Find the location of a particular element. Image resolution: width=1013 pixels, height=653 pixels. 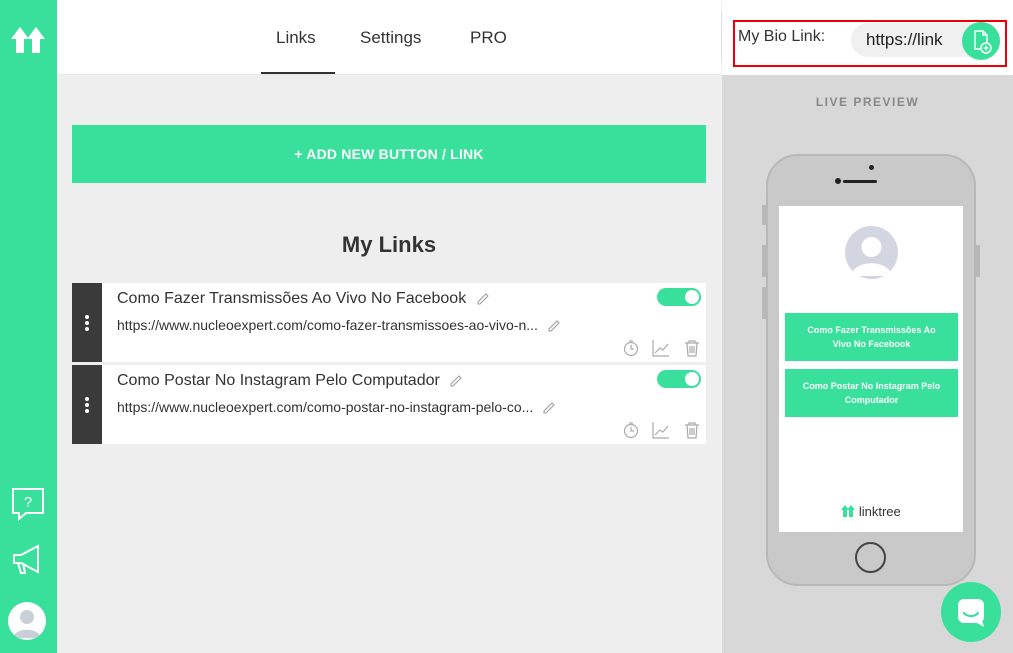

top-navigation: Links Settings PRO is located at coordinates (389, 37).